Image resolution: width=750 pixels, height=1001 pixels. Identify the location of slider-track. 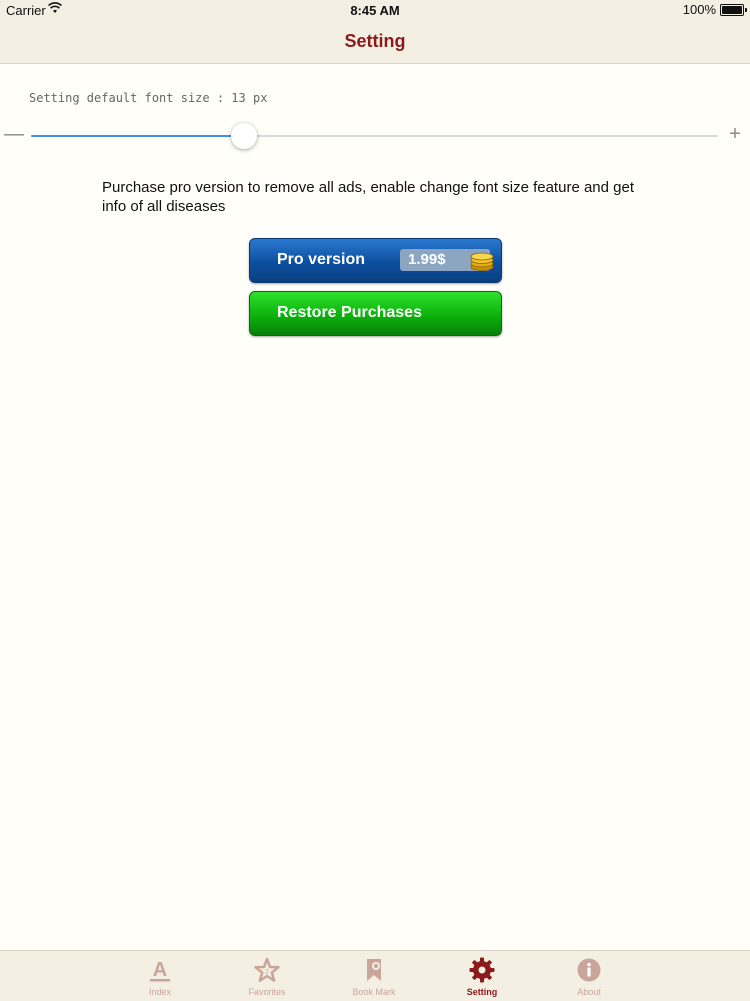
(374, 136).